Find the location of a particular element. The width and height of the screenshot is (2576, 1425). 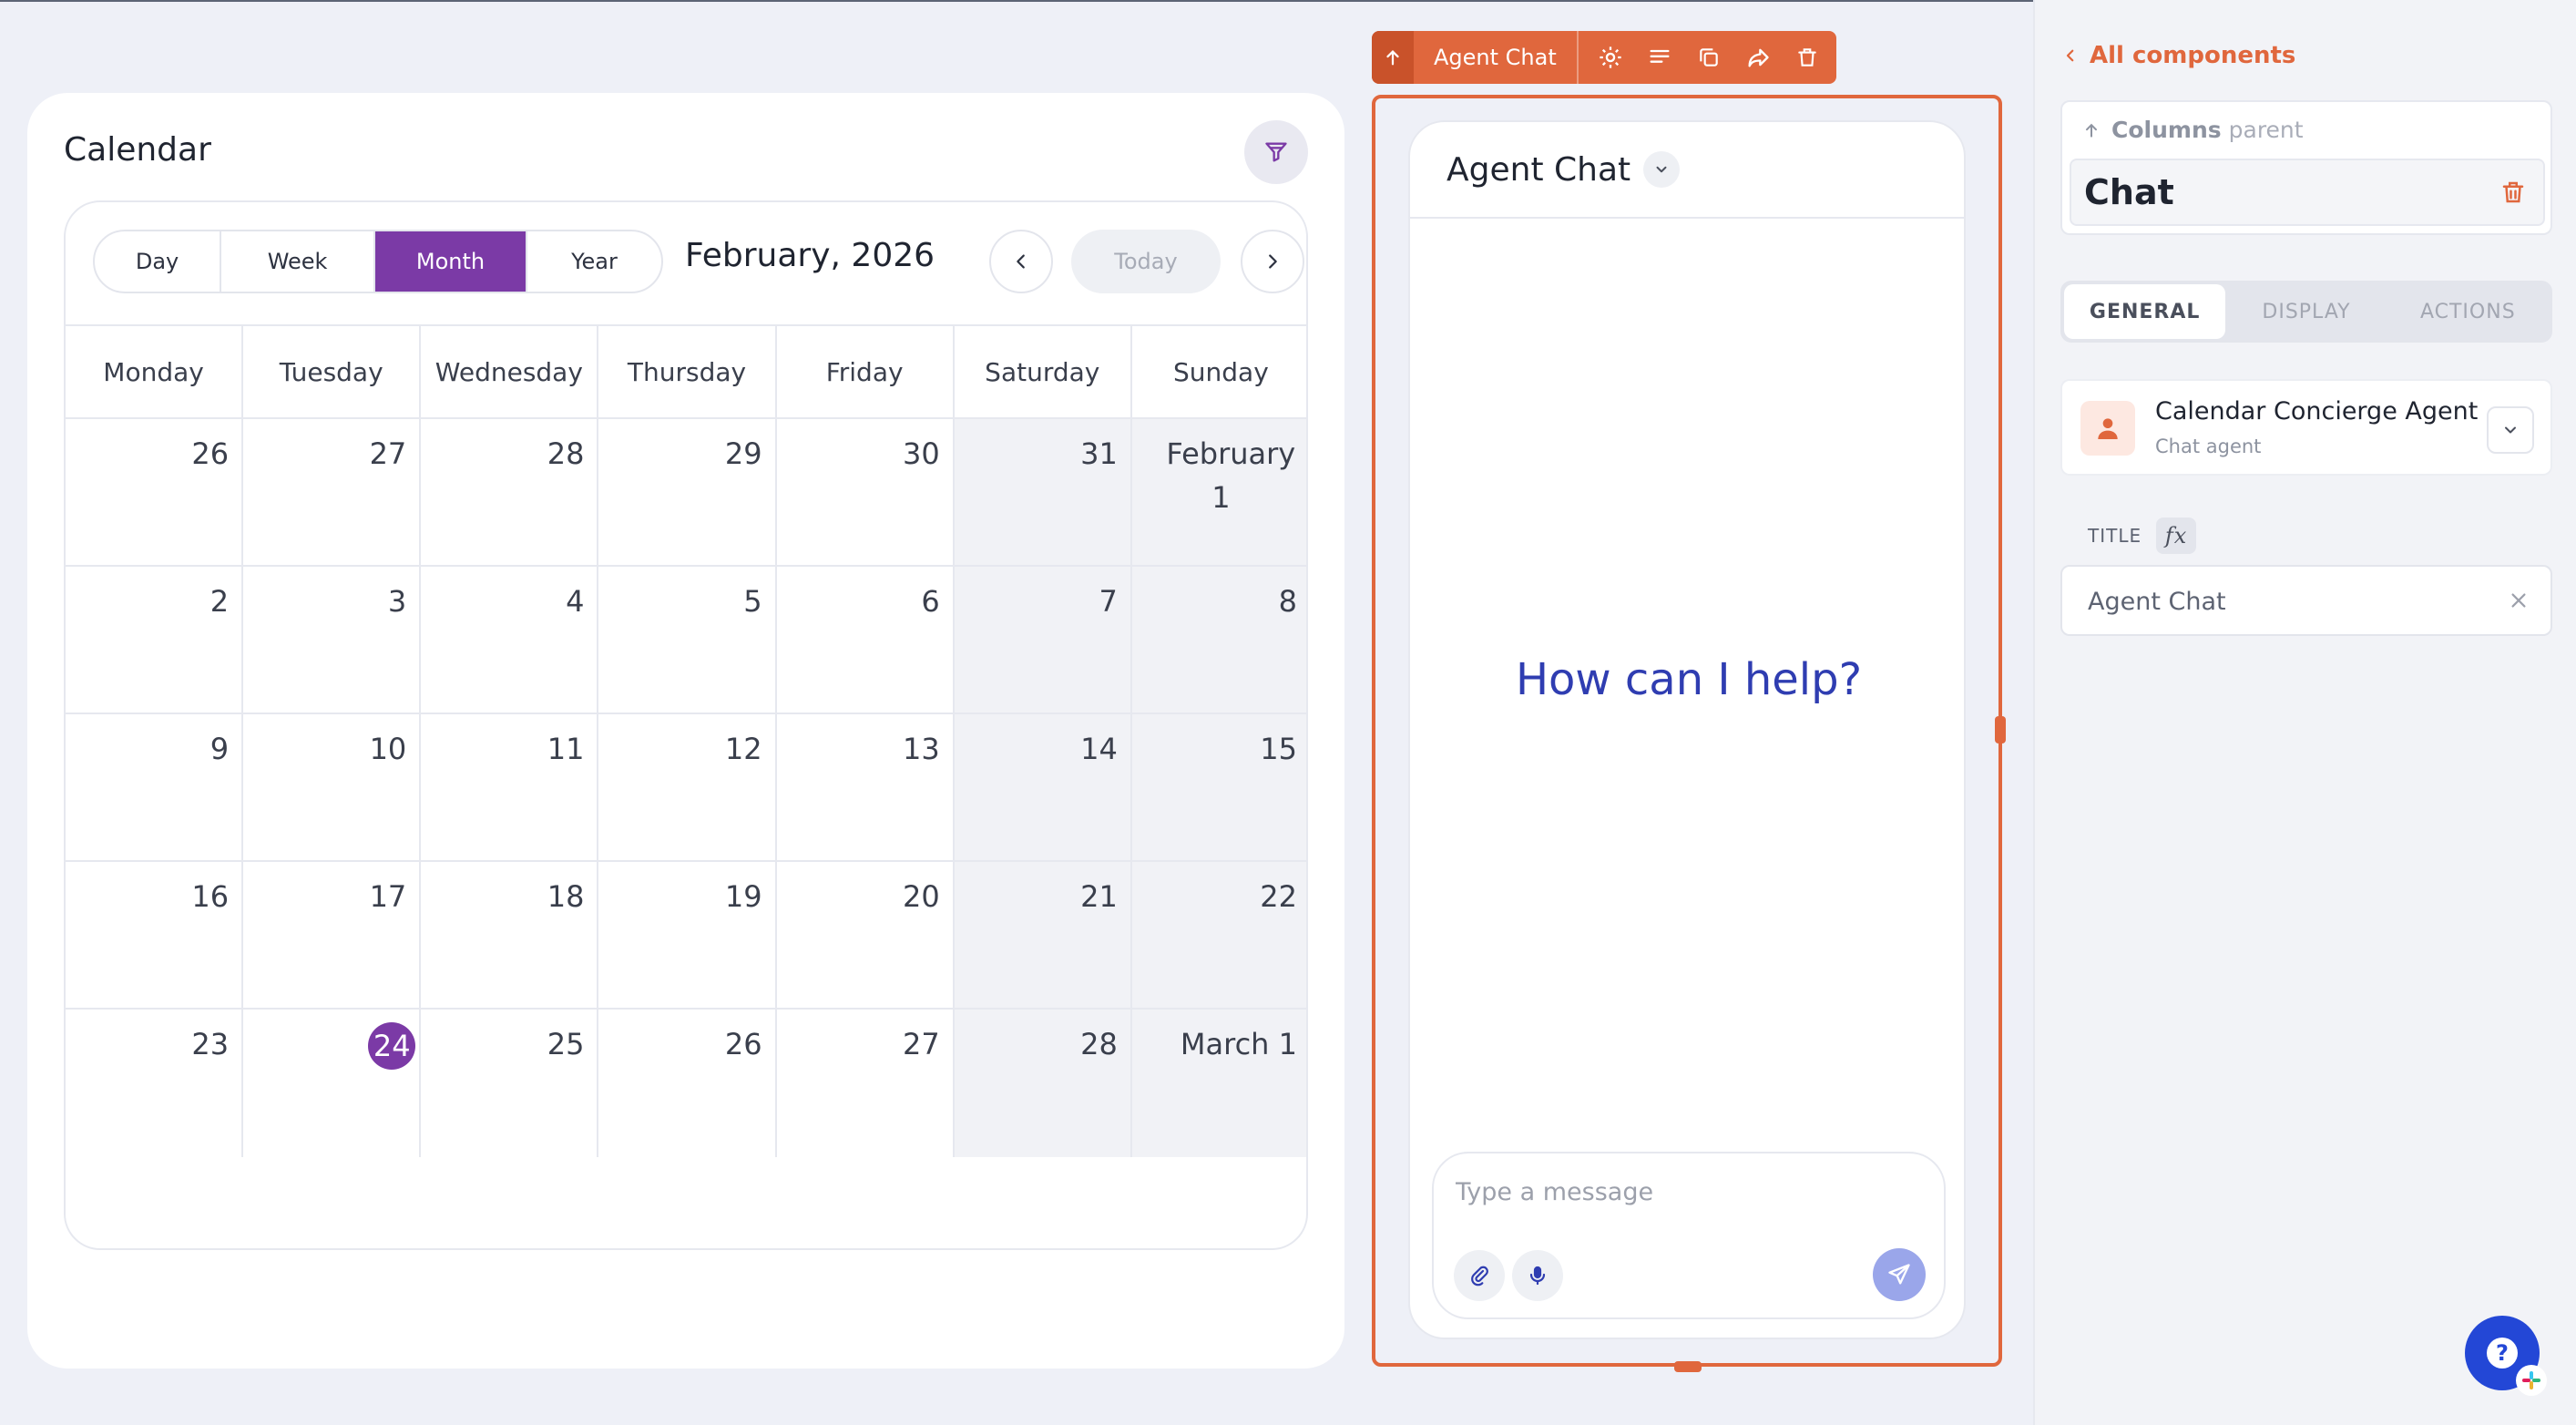

day-cell: 4 is located at coordinates (510, 640).